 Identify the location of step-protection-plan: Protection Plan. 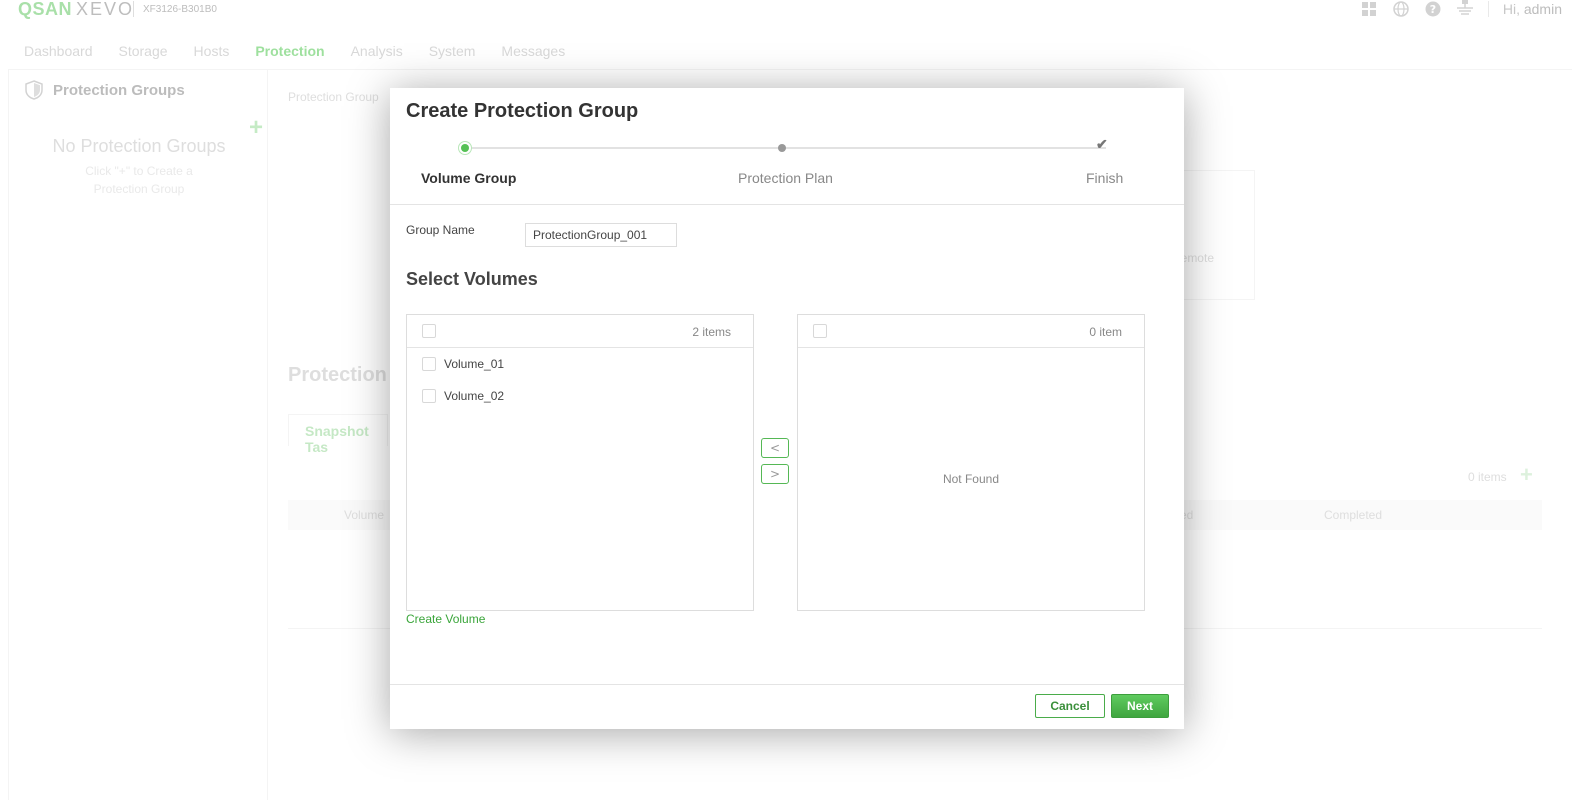
(785, 178).